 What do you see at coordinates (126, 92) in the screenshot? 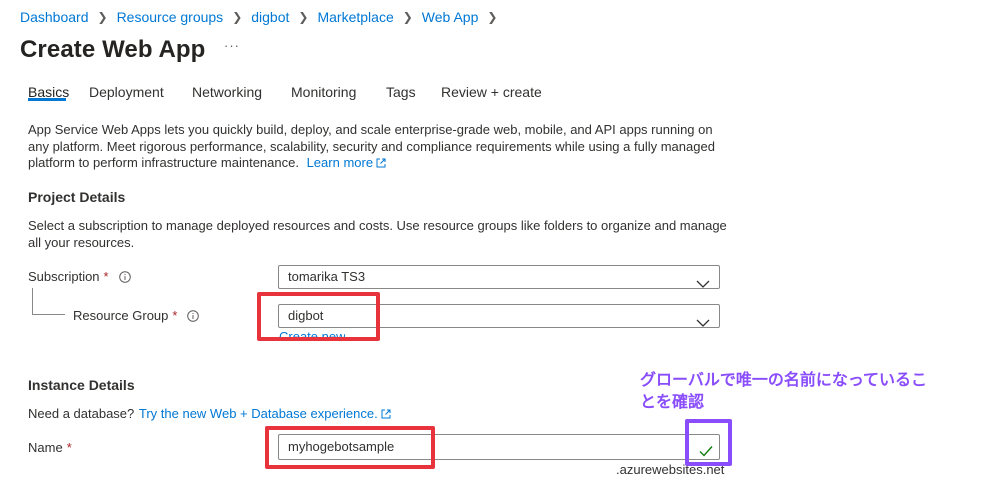
I see `tab-deployment: Deployment` at bounding box center [126, 92].